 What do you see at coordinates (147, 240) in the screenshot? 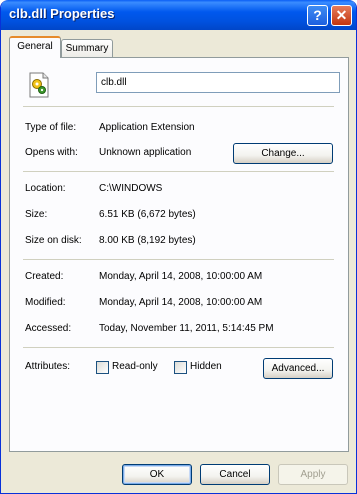
I see `size-on-disk-value: 8.00 KB (8,192 bytes)` at bounding box center [147, 240].